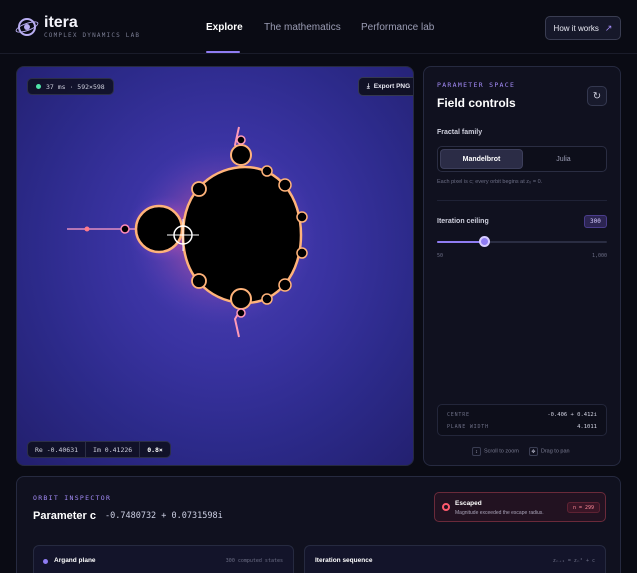 The width and height of the screenshot is (637, 573). Describe the element at coordinates (75, 560) in the screenshot. I see `argand-title: Argand plane` at that location.